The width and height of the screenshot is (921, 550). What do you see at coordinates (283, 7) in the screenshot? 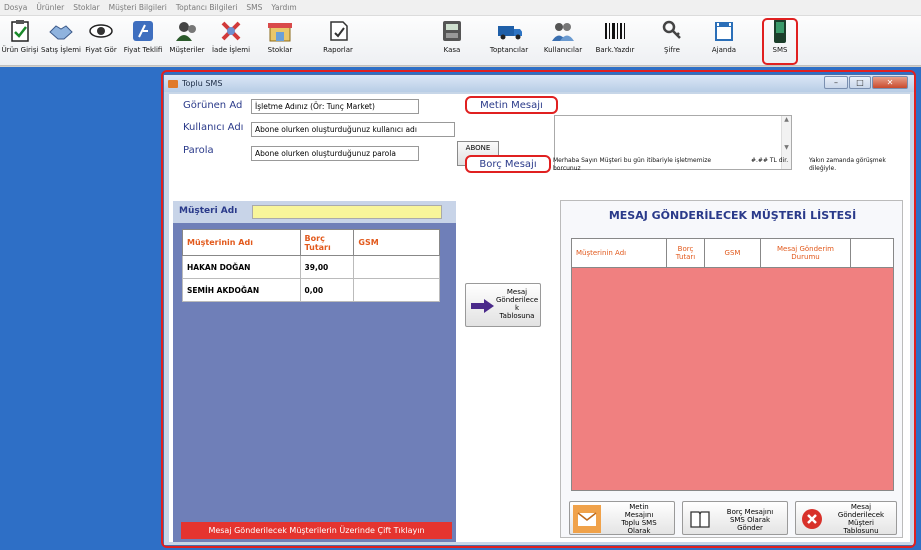
I see `menu-yardim: Yardım` at bounding box center [283, 7].